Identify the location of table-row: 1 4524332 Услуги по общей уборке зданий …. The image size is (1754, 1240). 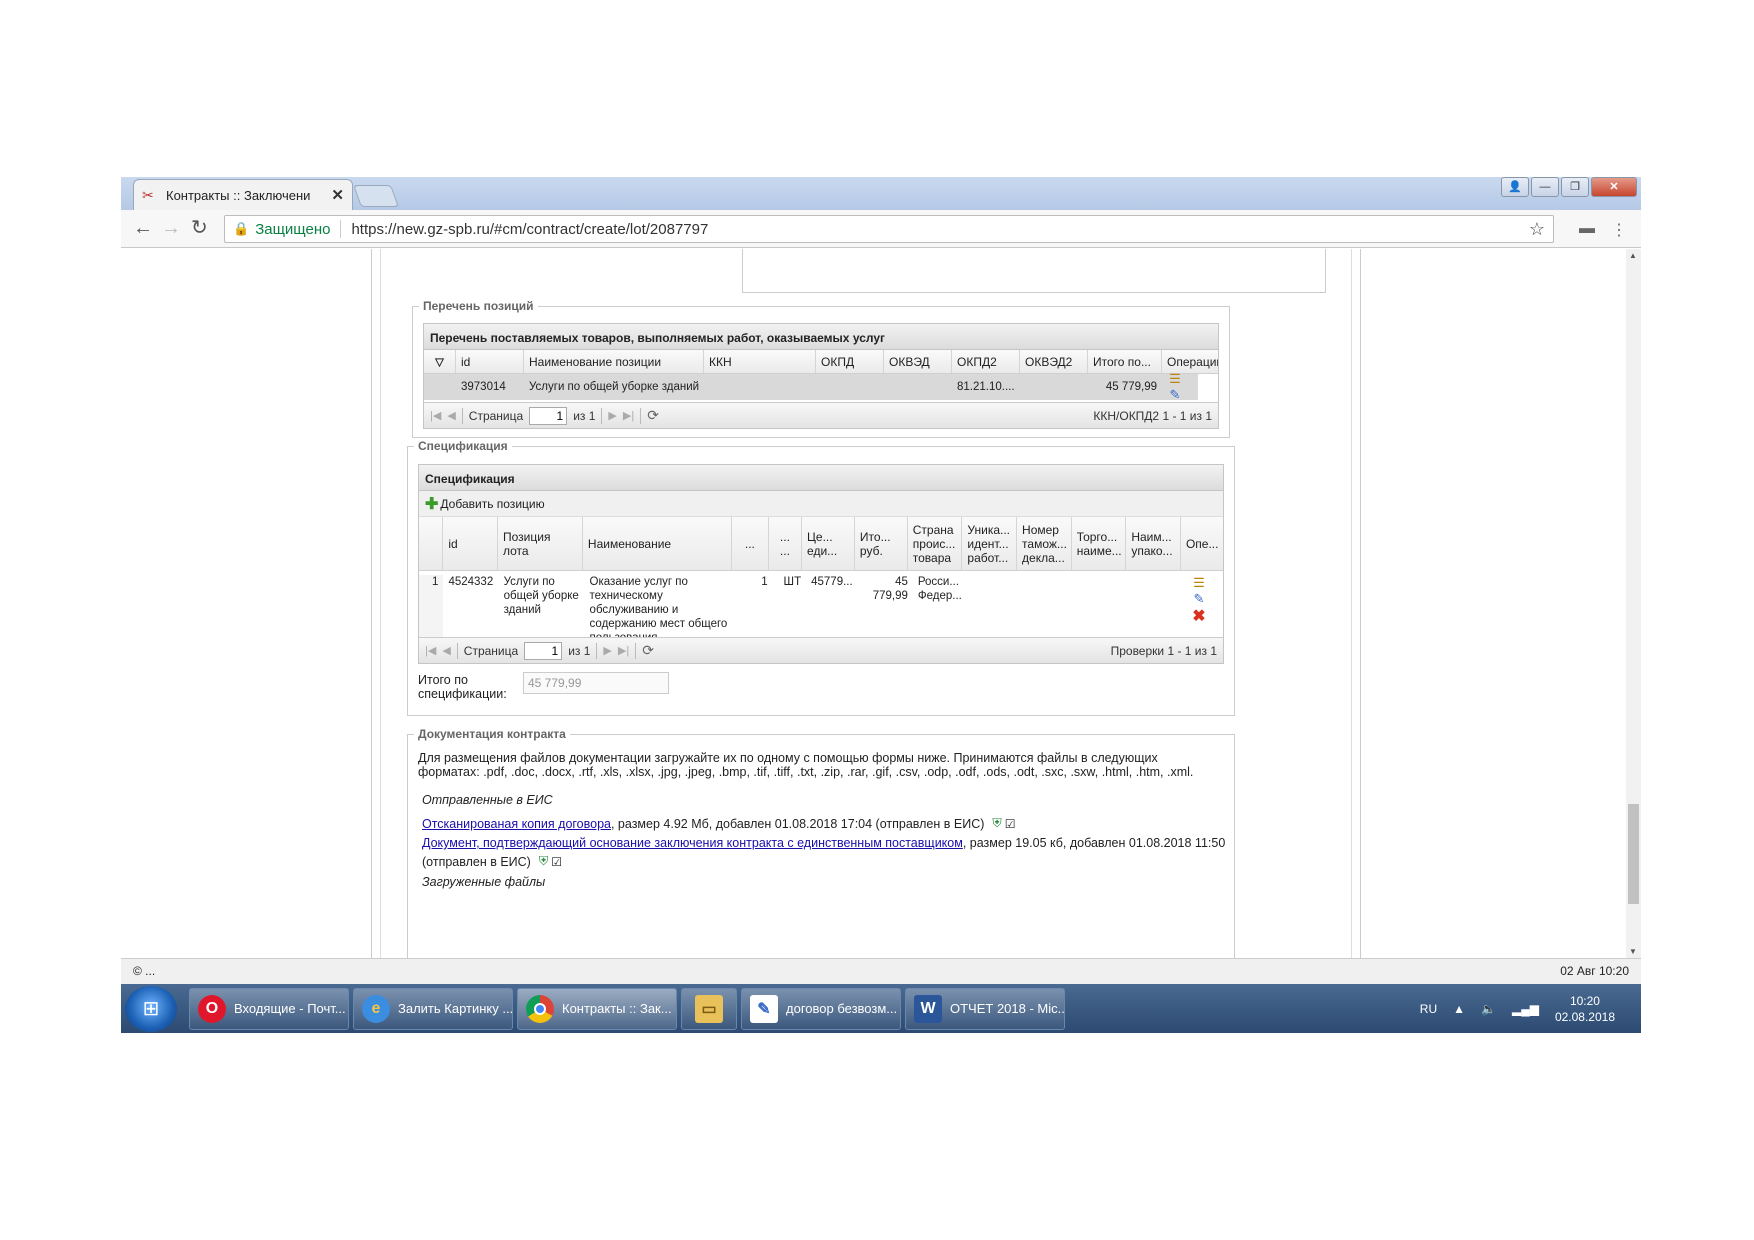
(821, 605).